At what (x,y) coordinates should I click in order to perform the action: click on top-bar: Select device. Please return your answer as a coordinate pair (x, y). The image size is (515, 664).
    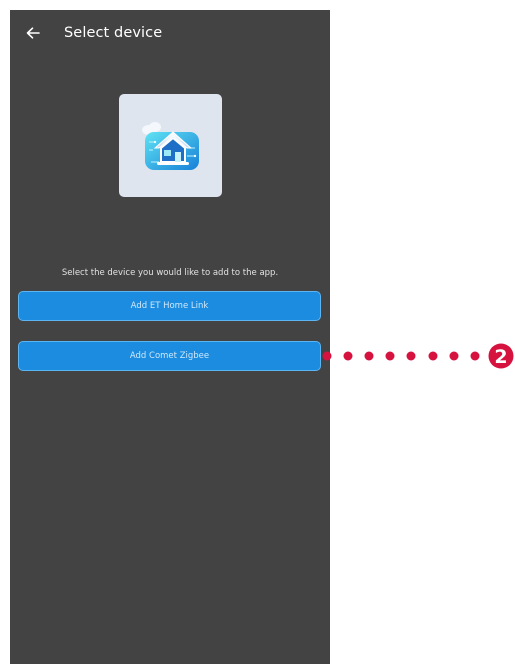
    Looking at the image, I should click on (170, 33).